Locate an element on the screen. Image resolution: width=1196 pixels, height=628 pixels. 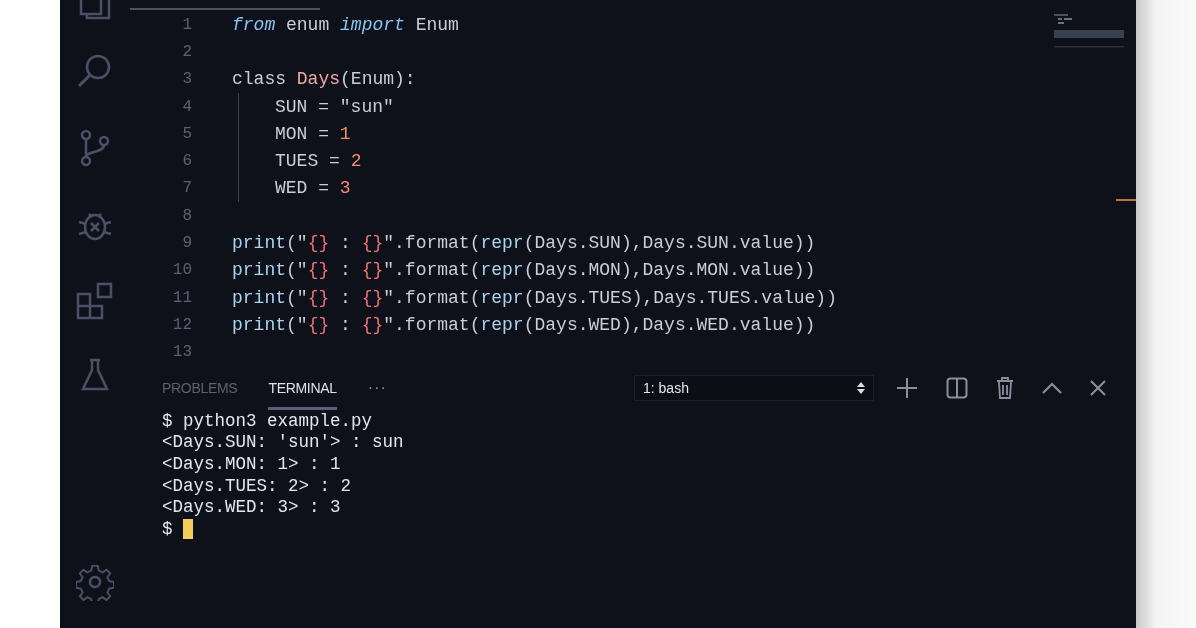
code-line: WED = 3 is located at coordinates (313, 188).